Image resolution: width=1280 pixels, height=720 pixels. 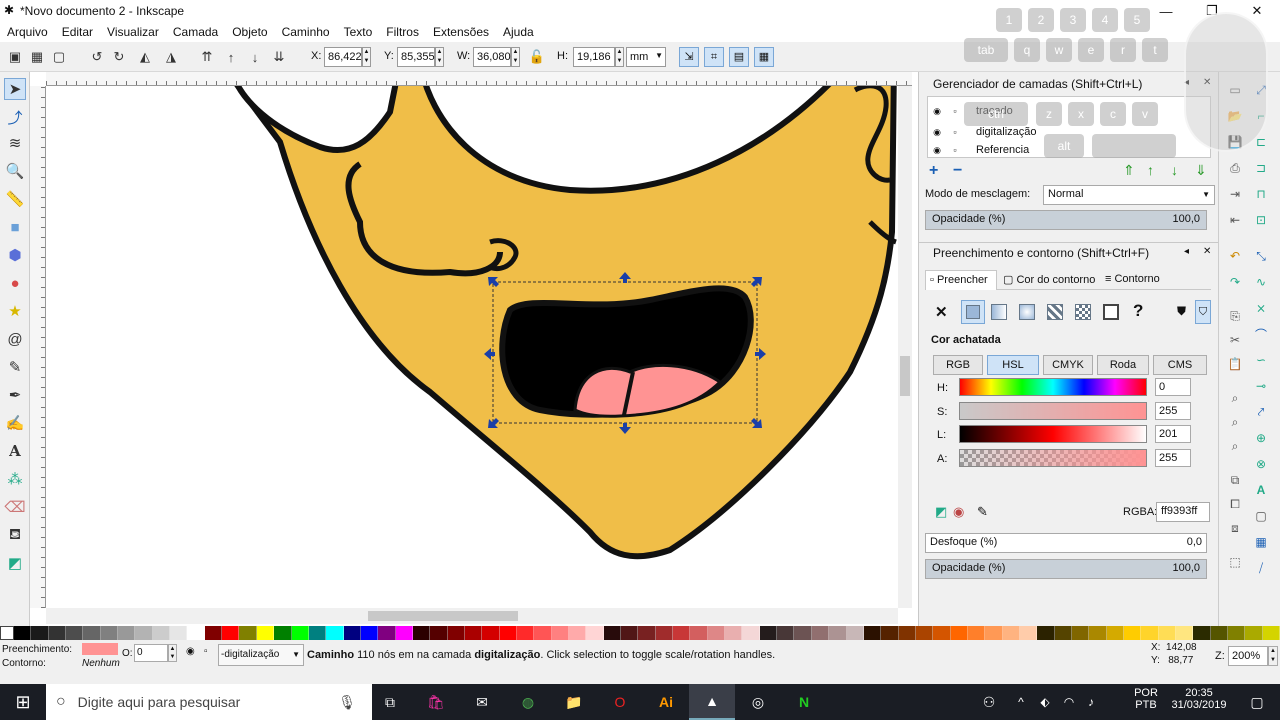 What do you see at coordinates (1173, 411) in the screenshot?
I see `saturation-value: 255` at bounding box center [1173, 411].